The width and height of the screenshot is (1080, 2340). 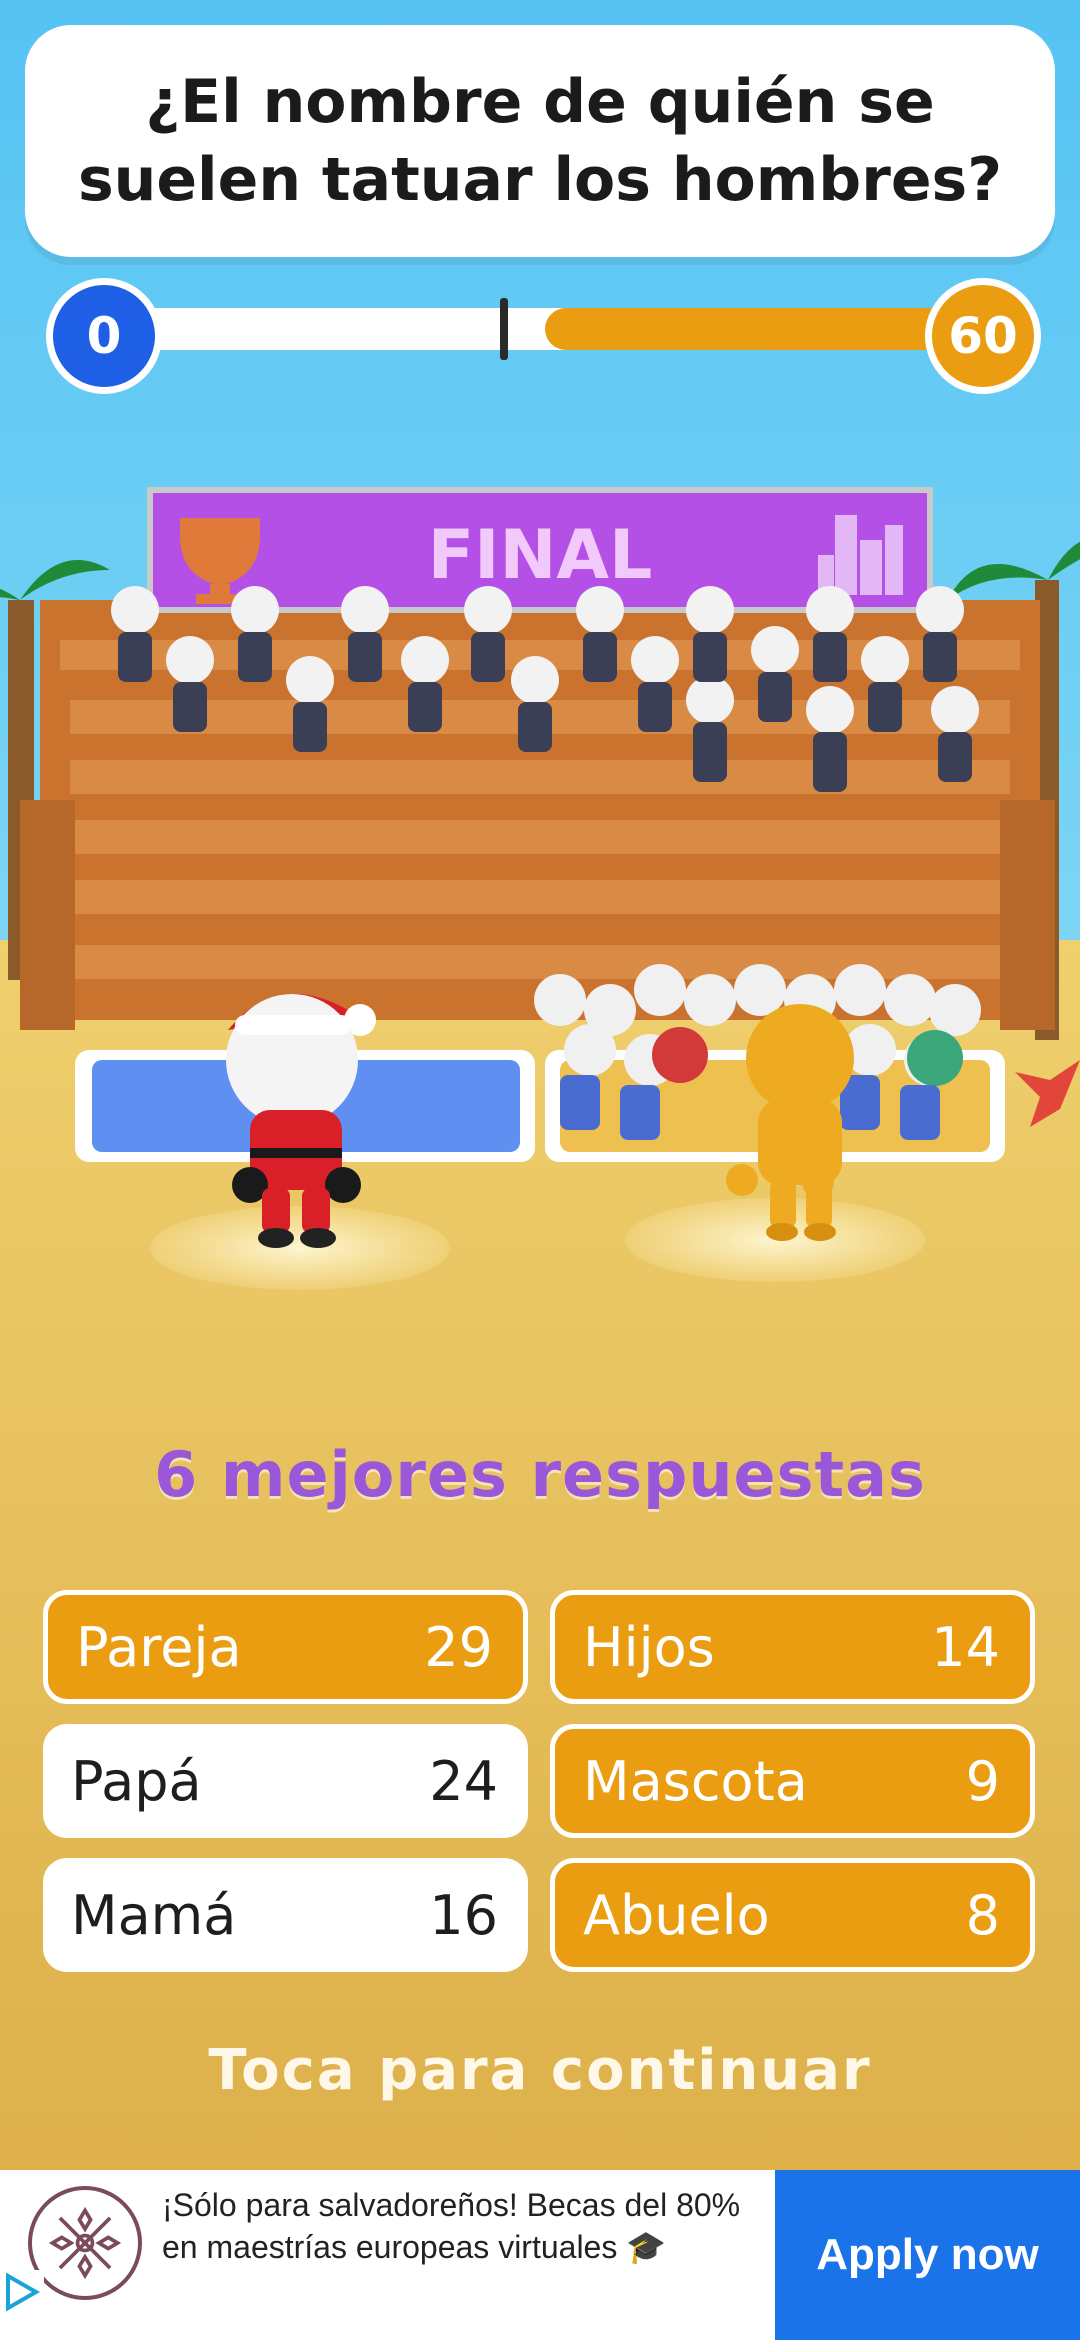 What do you see at coordinates (285, 1781) in the screenshot?
I see `answer-tile: Papá 24` at bounding box center [285, 1781].